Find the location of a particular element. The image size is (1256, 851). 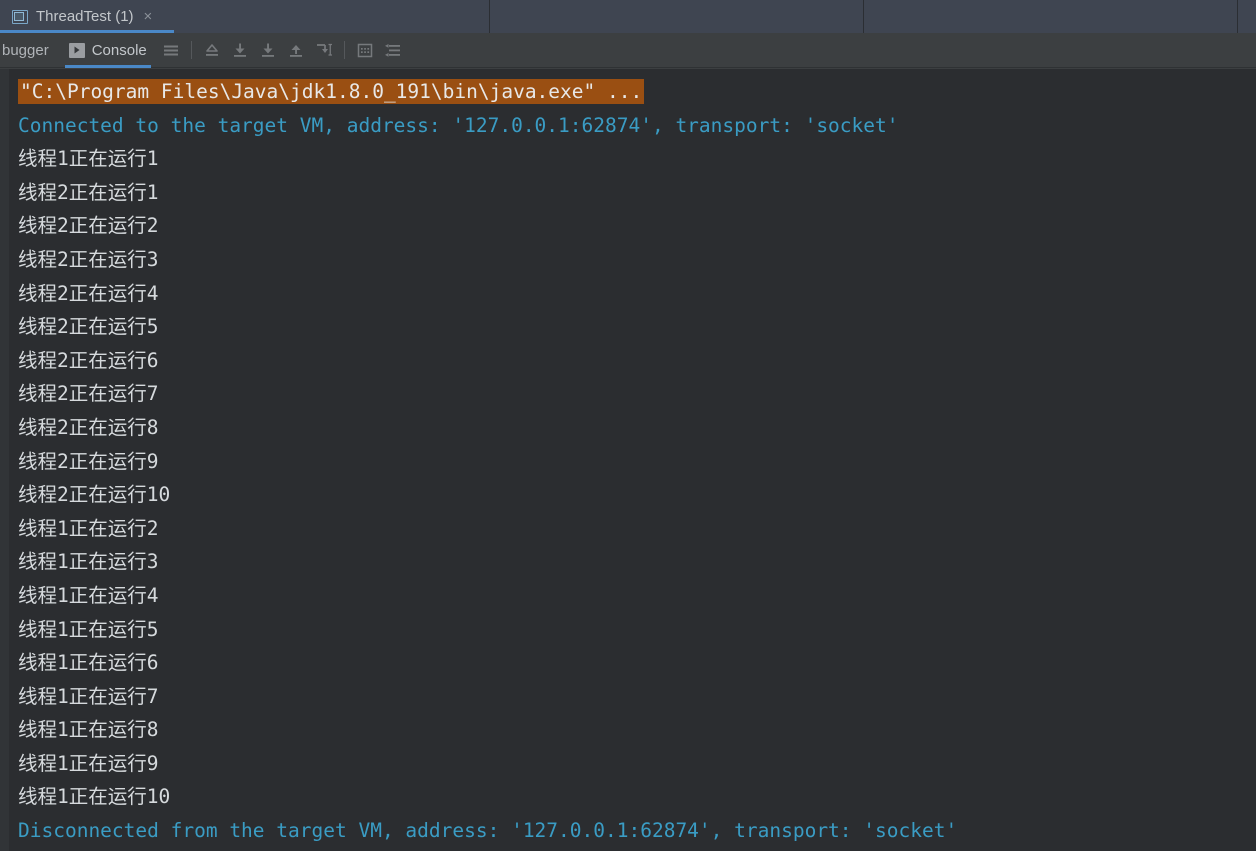

console-line: 线程2正在运行4 is located at coordinates (88, 293).